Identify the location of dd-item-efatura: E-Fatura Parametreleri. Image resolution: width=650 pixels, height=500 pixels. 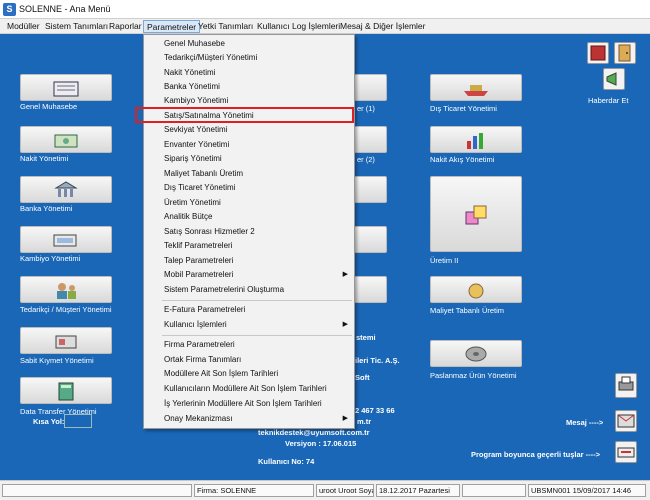
(249, 310).